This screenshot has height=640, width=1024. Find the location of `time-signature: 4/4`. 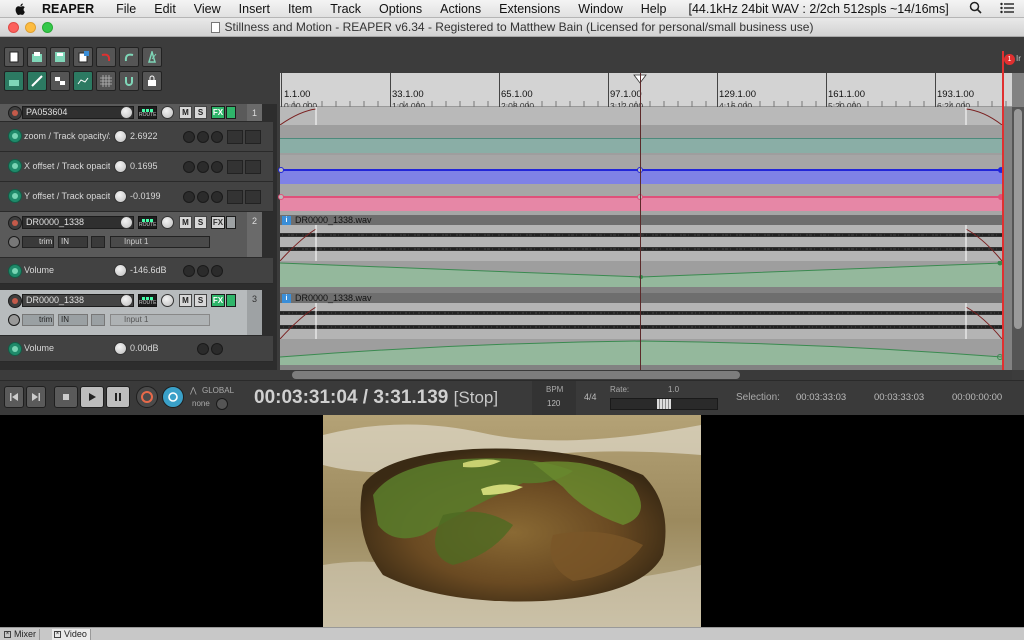

time-signature: 4/4 is located at coordinates (590, 397).